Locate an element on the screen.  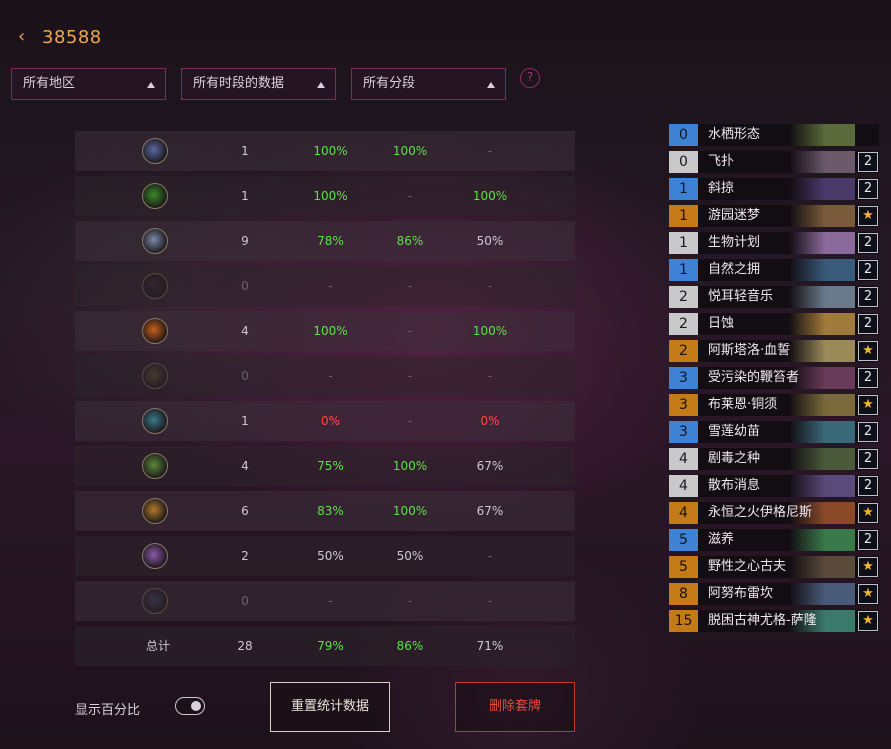
card-name: 永恒之火伊格尼斯 is located at coordinates (760, 512).